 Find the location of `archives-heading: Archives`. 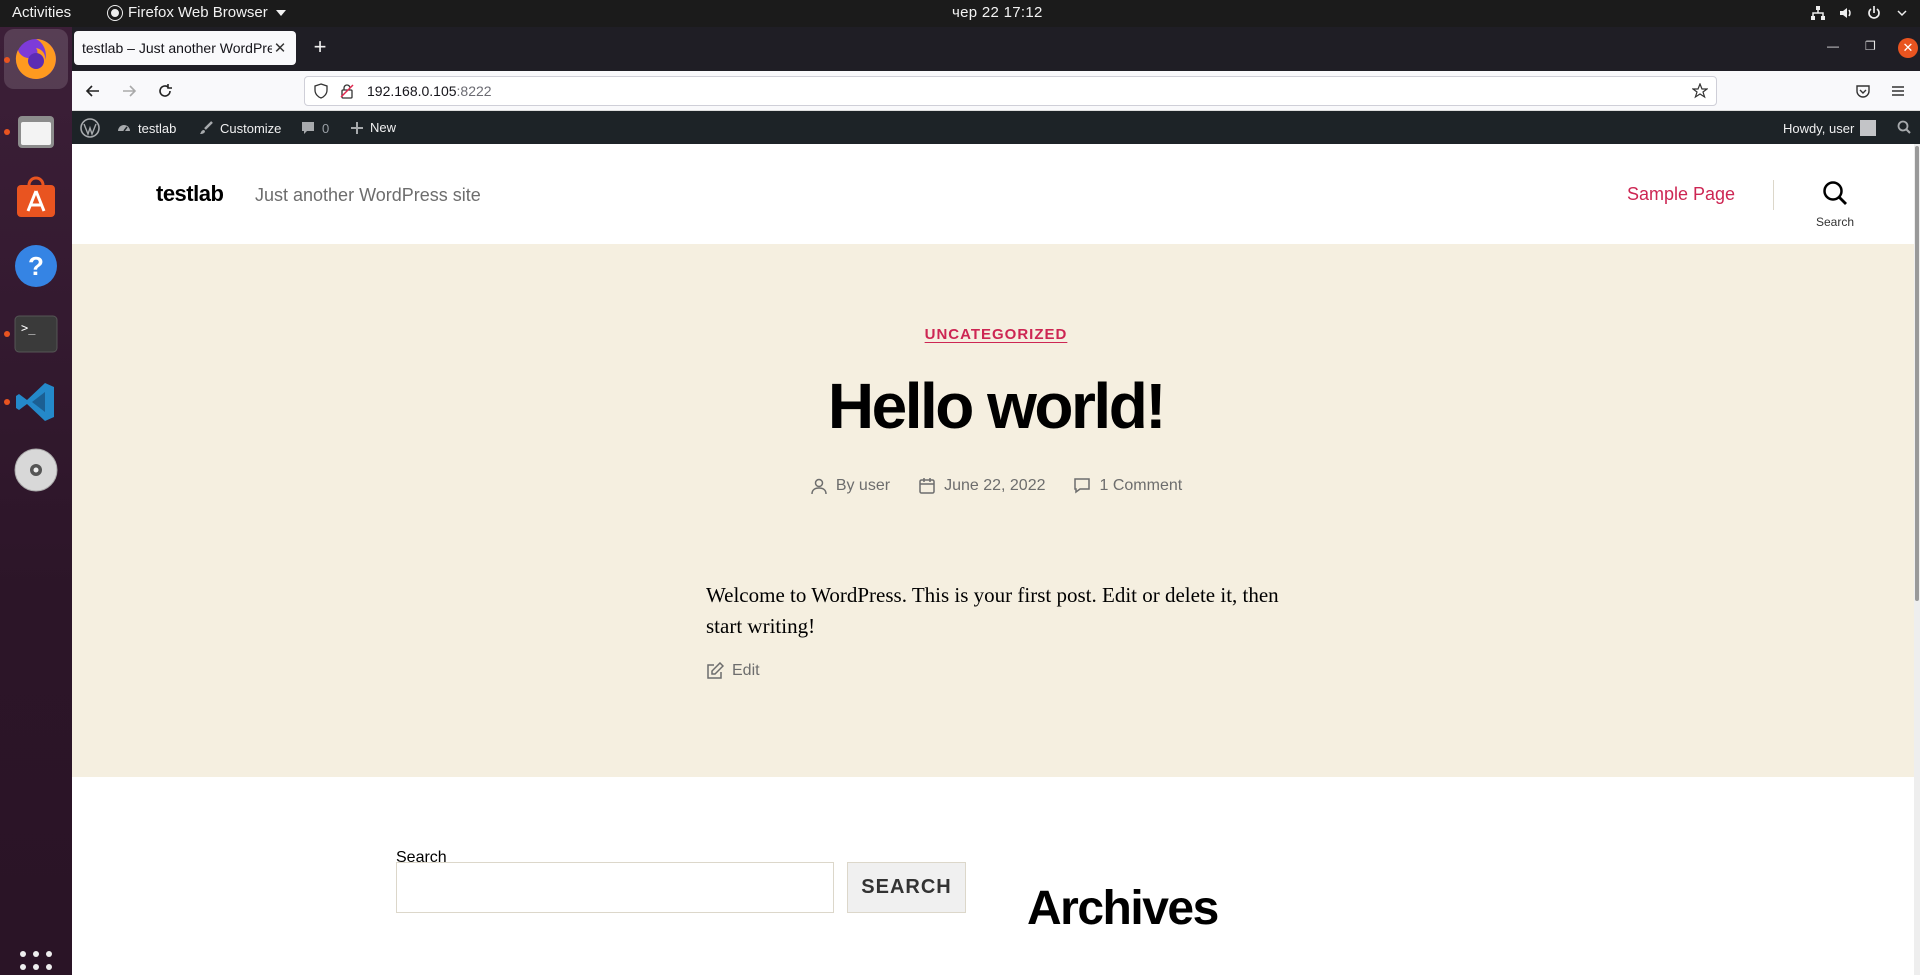

archives-heading: Archives is located at coordinates (1123, 908).